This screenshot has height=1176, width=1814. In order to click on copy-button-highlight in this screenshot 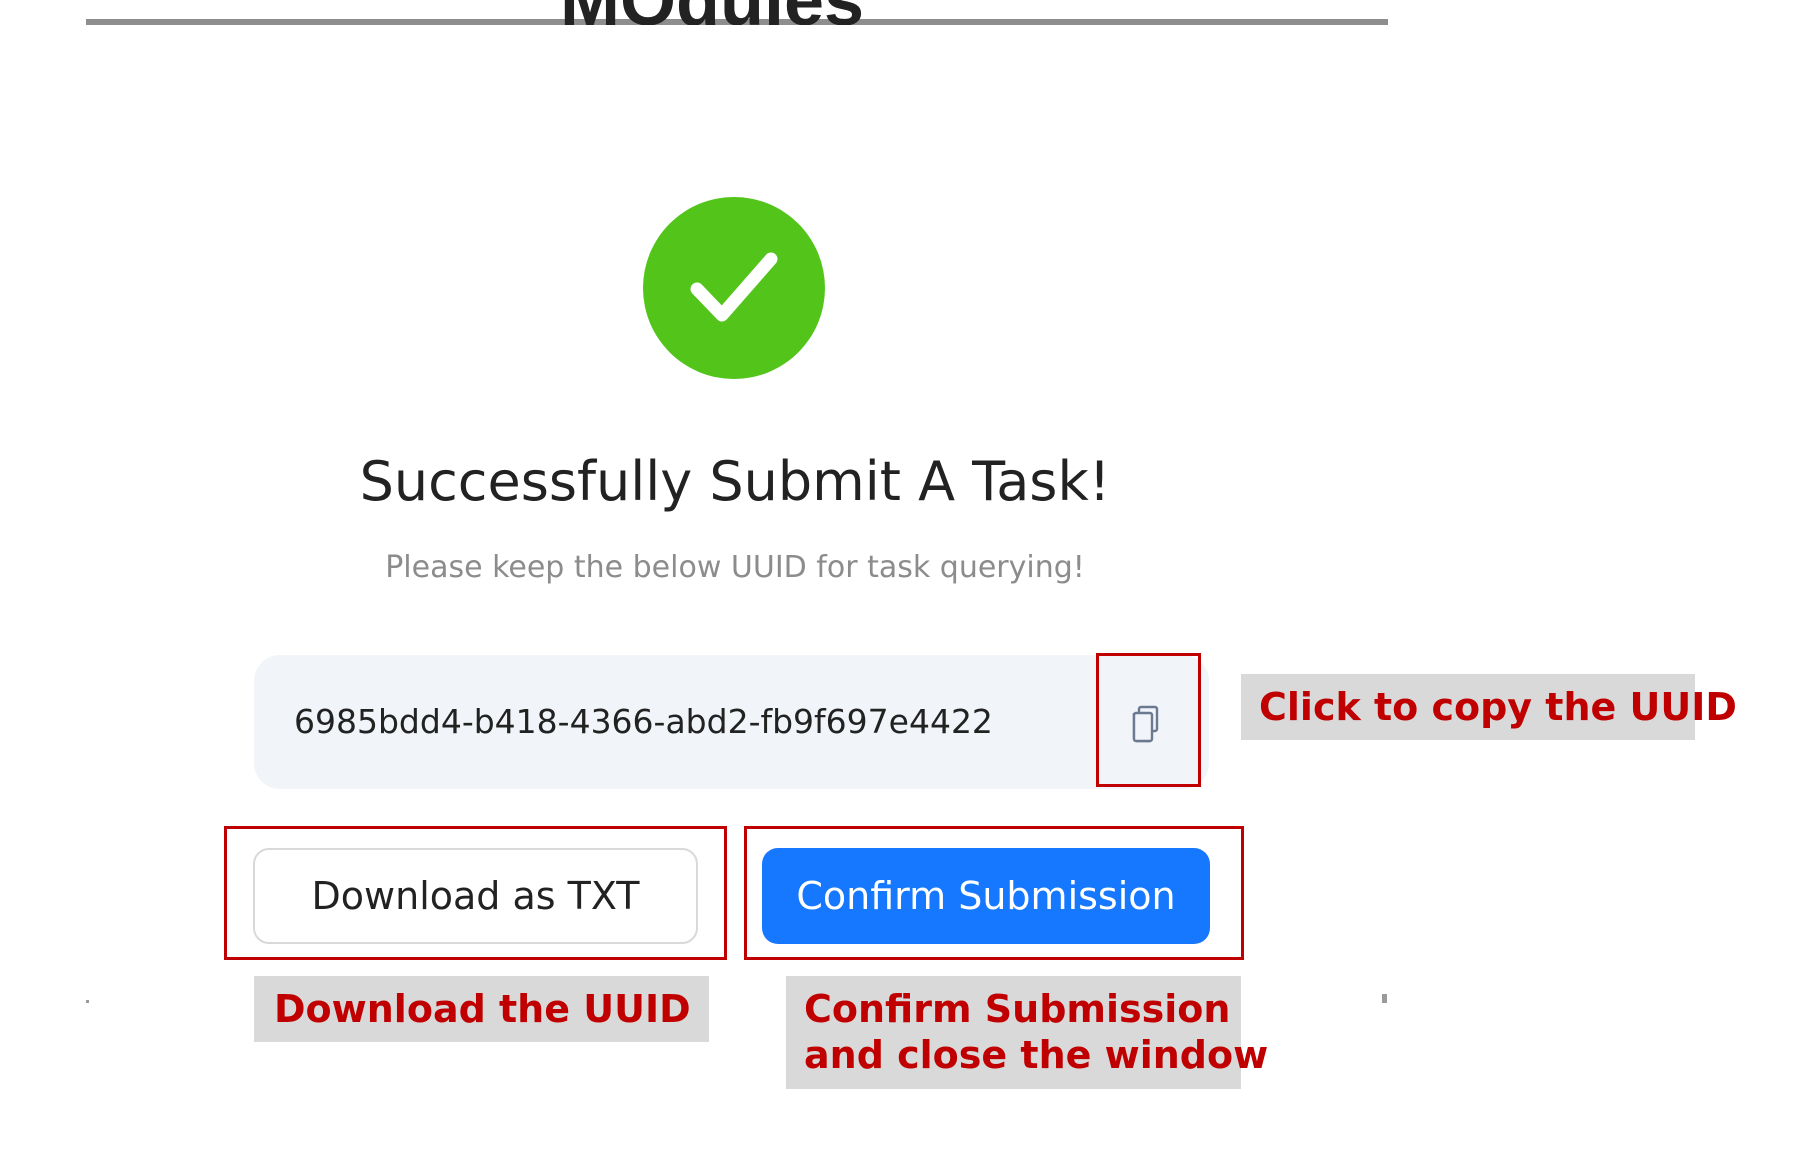, I will do `click(1148, 720)`.